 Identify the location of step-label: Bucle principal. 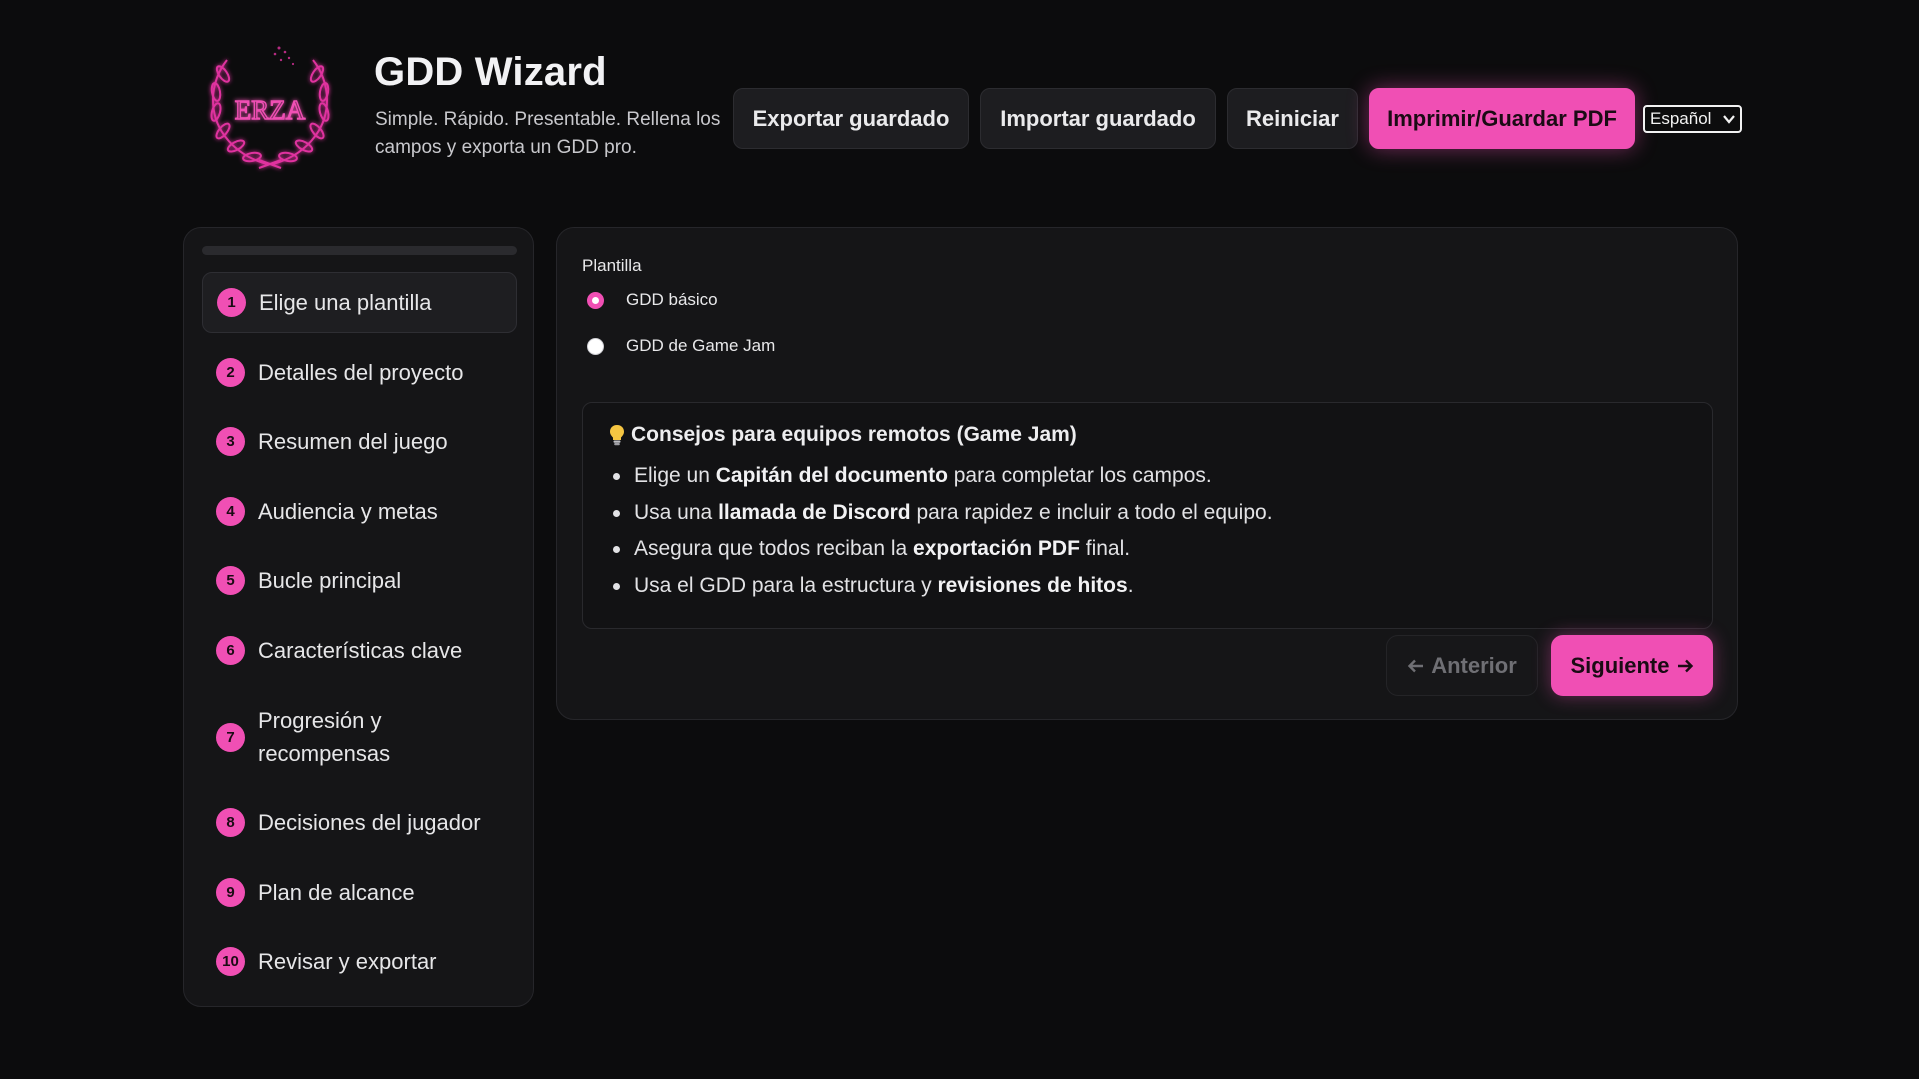
(330, 580).